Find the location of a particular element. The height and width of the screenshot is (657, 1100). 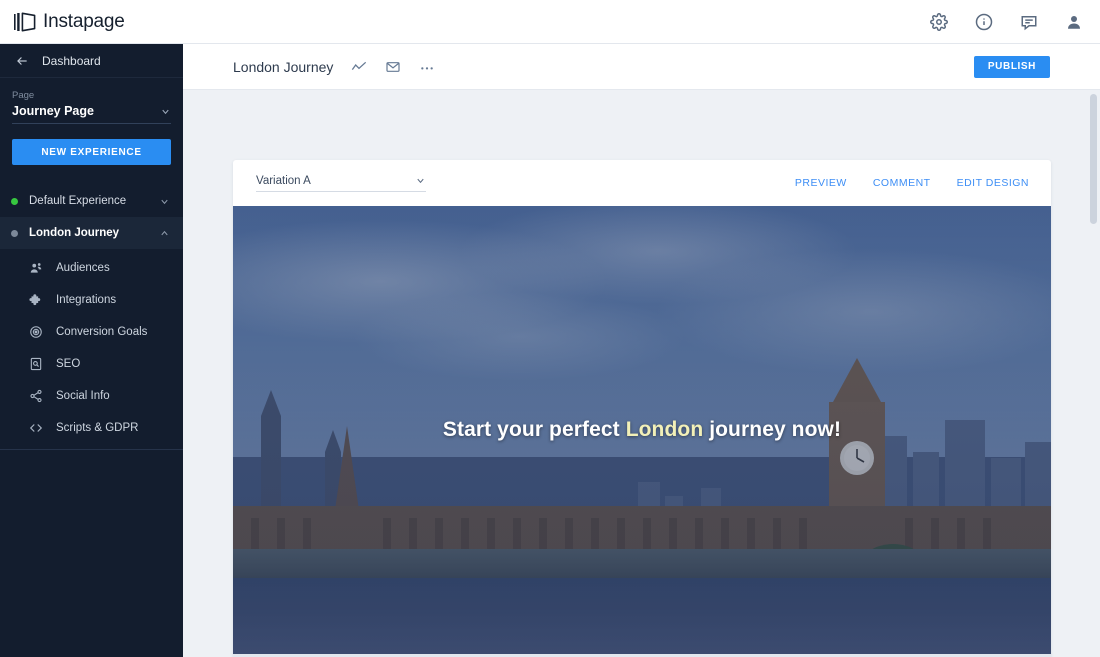

page-title: London Journey is located at coordinates (283, 66).